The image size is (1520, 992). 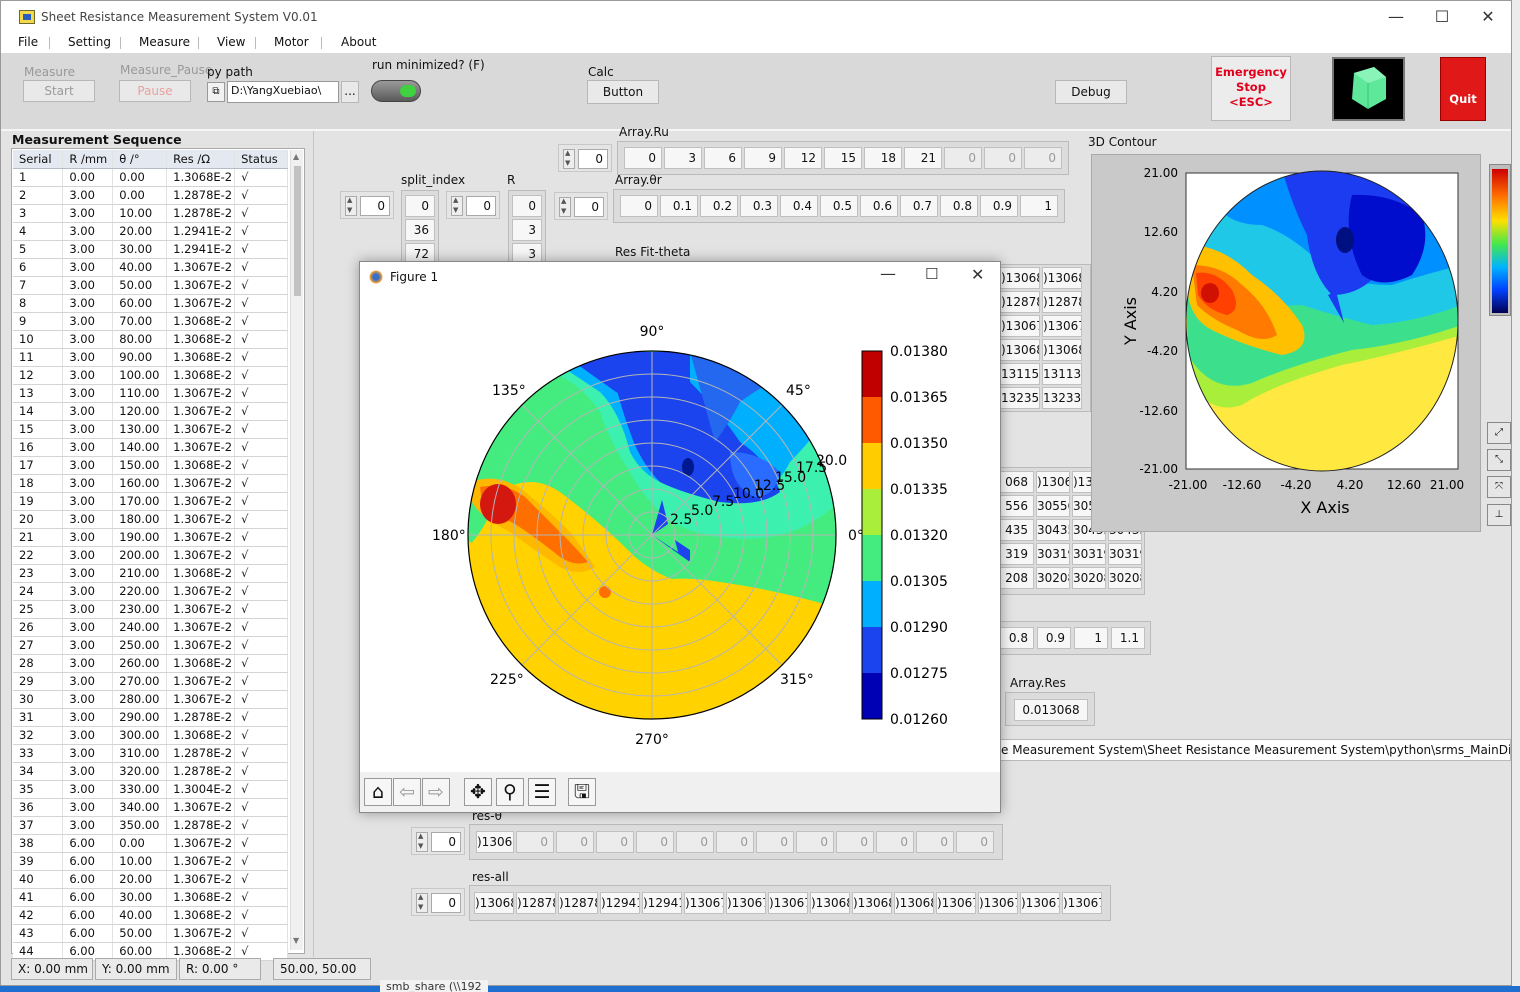 I want to click on scroll-thumb, so click(x=297, y=231).